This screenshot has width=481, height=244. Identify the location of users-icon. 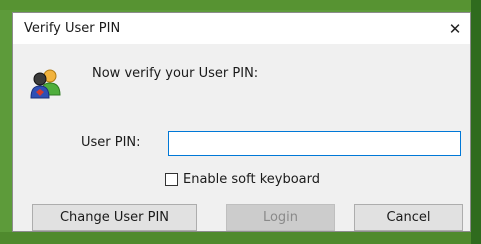
(45, 84).